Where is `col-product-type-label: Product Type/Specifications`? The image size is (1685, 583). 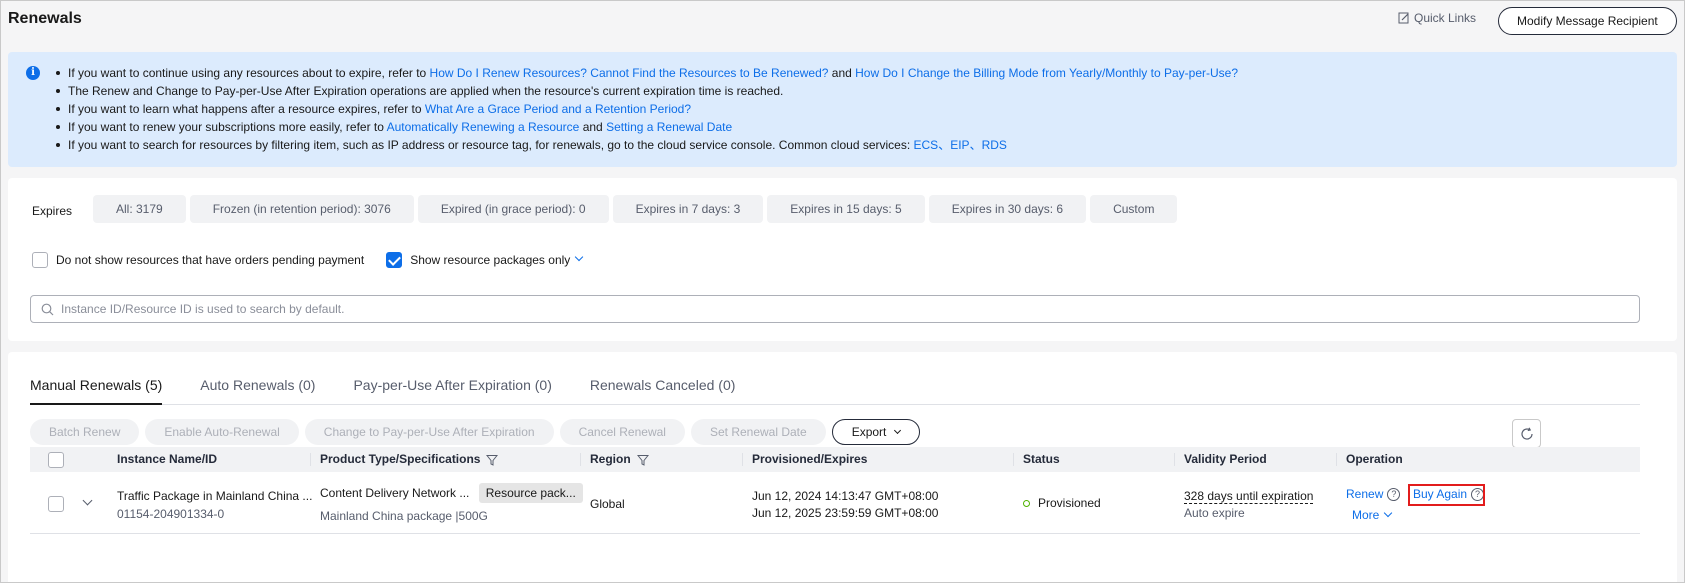 col-product-type-label: Product Type/Specifications is located at coordinates (400, 459).